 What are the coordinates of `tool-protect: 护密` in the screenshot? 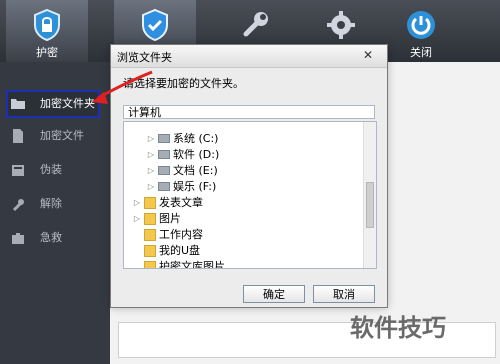 It's located at (47, 31).